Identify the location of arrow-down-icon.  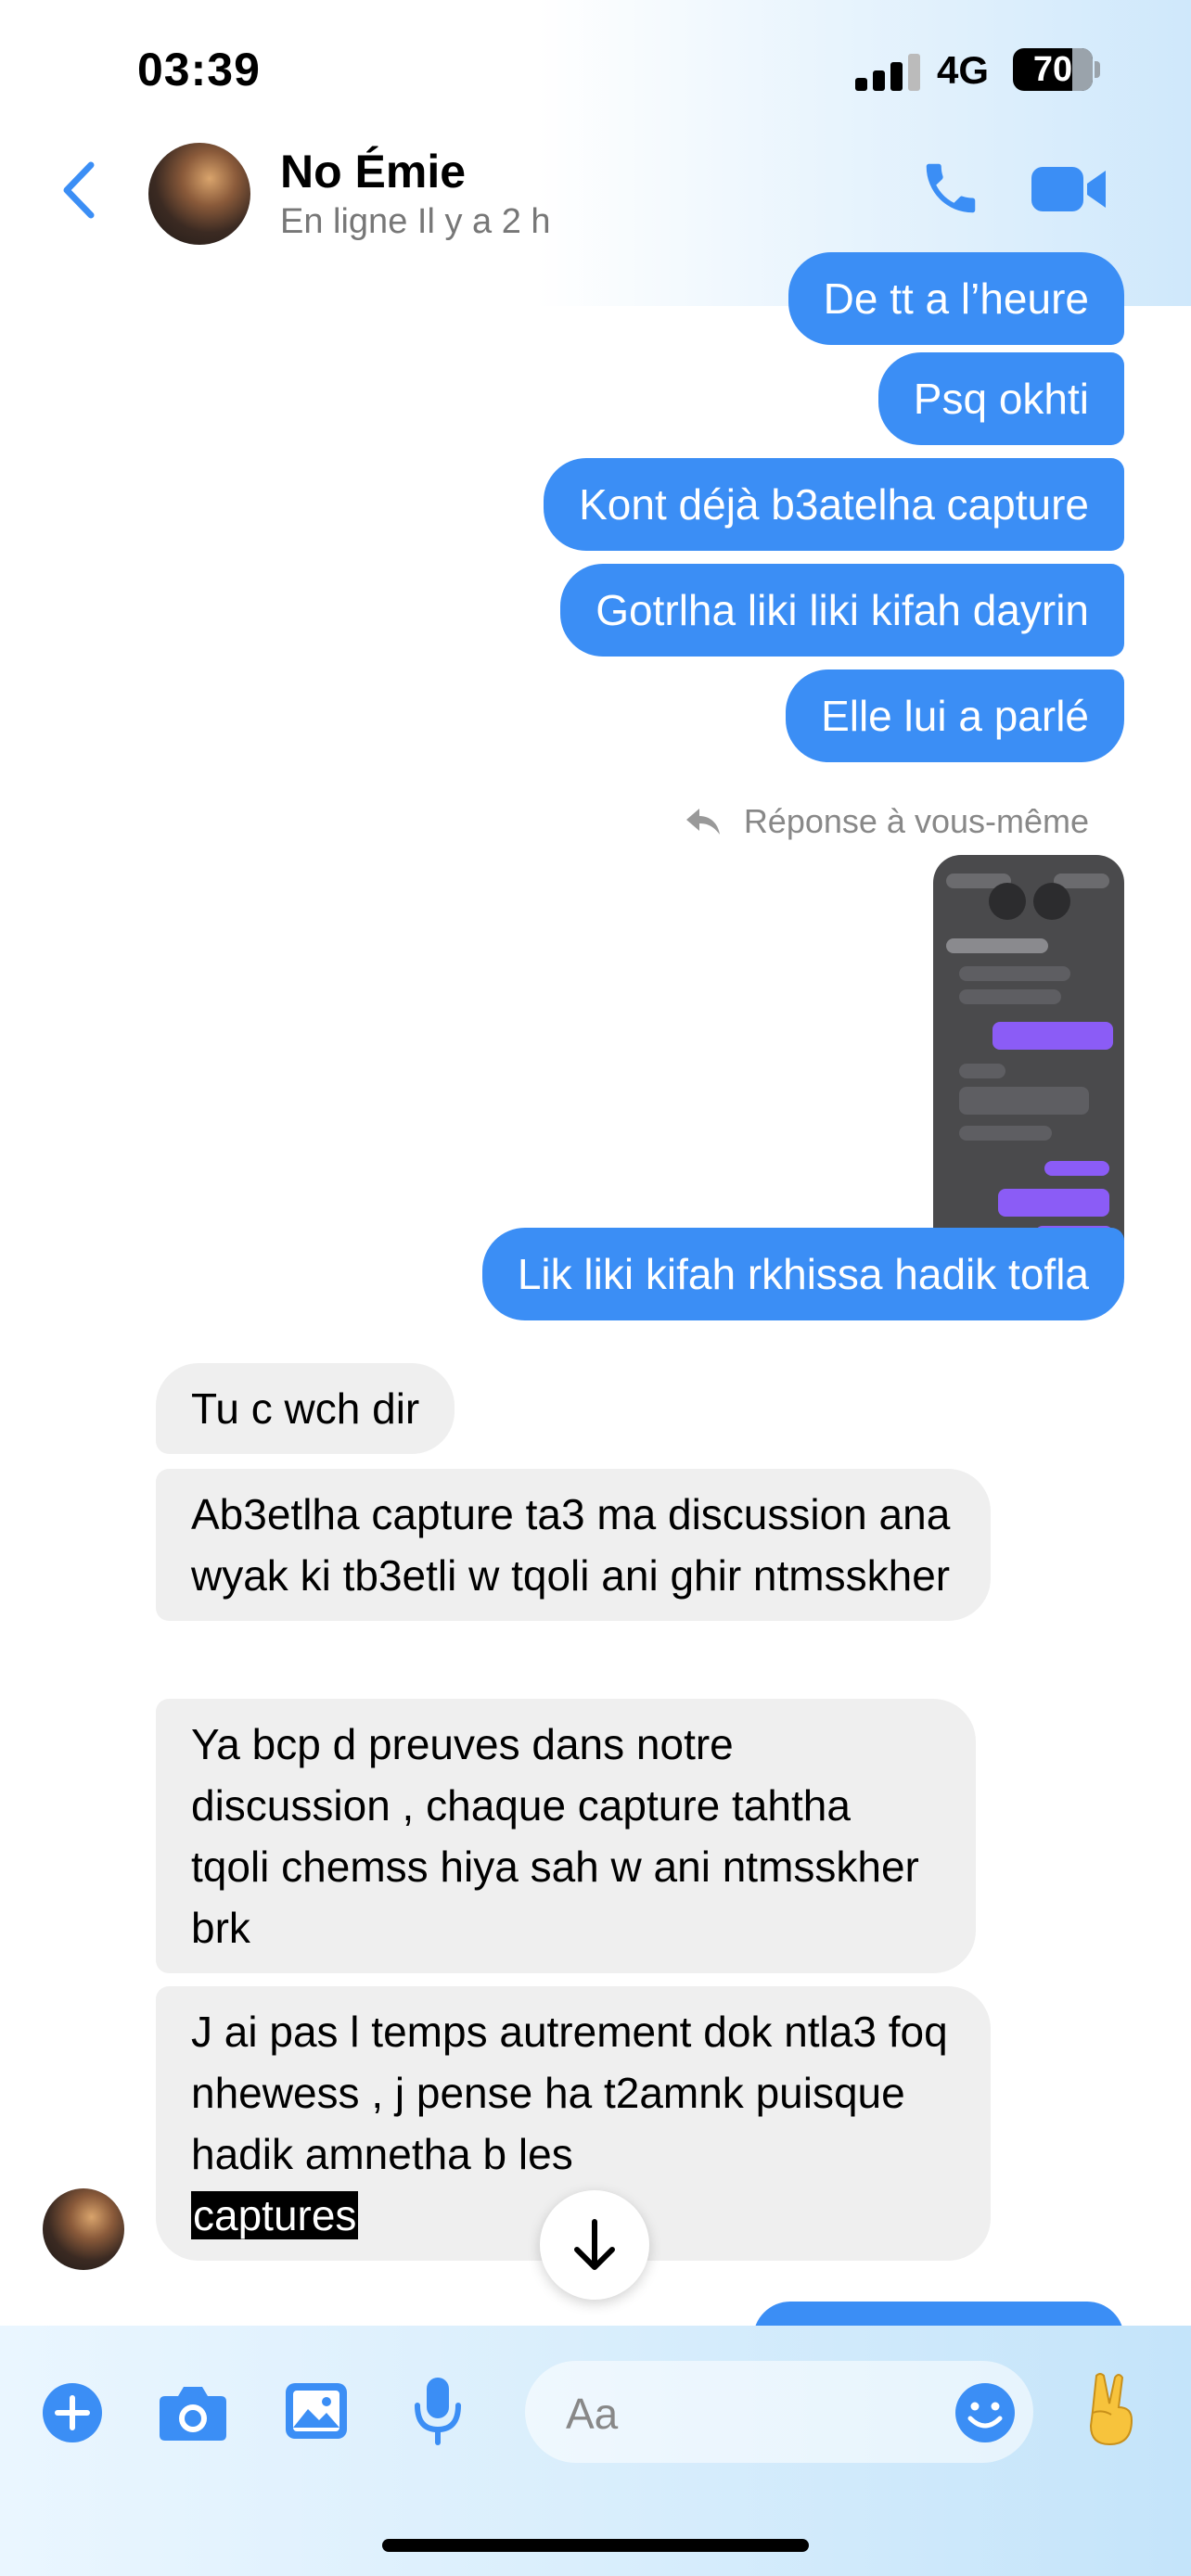
(594, 2245).